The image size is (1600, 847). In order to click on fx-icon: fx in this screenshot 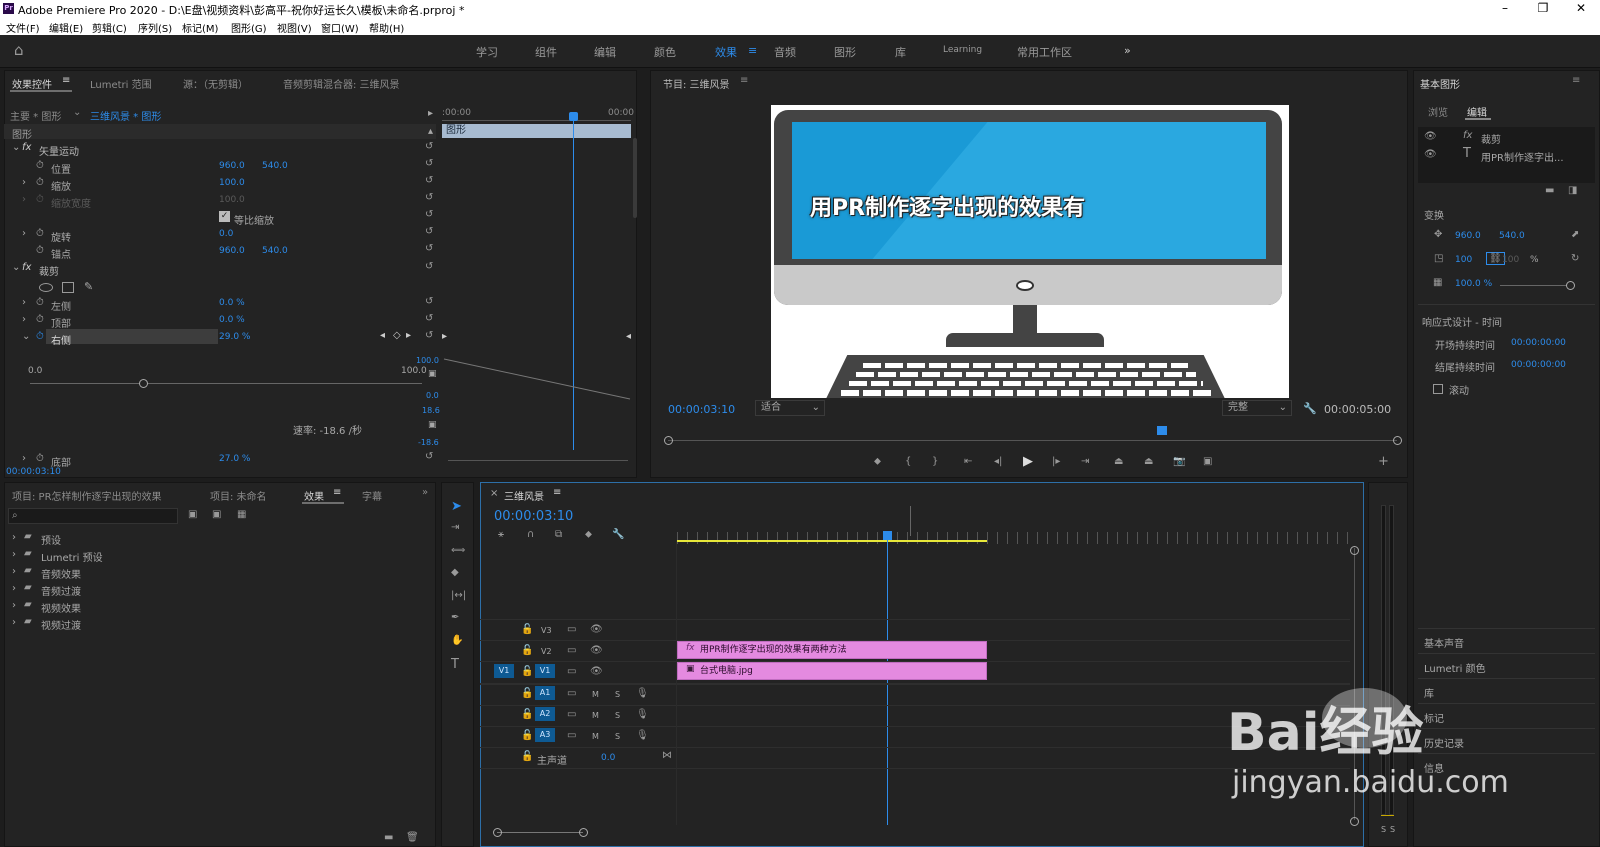, I will do `click(26, 267)`.